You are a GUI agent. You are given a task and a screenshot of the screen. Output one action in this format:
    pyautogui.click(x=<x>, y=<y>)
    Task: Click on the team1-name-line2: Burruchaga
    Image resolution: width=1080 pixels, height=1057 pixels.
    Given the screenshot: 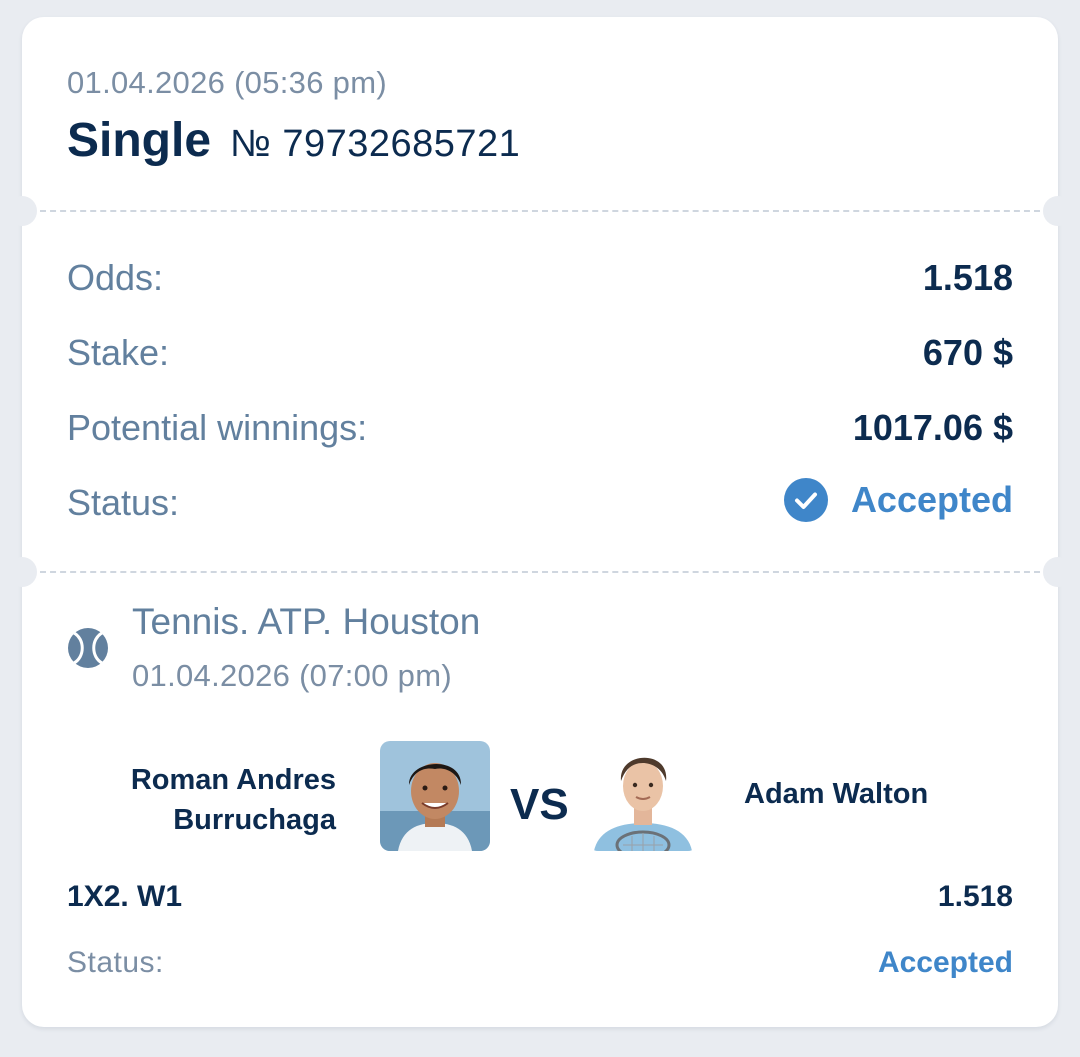 What is the action you would take?
    pyautogui.click(x=254, y=820)
    